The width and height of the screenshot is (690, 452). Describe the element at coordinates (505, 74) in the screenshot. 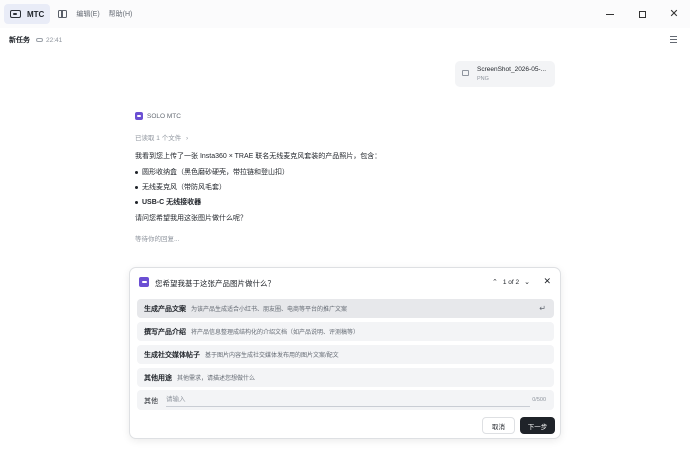

I see `attachment-card: ScreenShot_2026-05-... PNG` at that location.